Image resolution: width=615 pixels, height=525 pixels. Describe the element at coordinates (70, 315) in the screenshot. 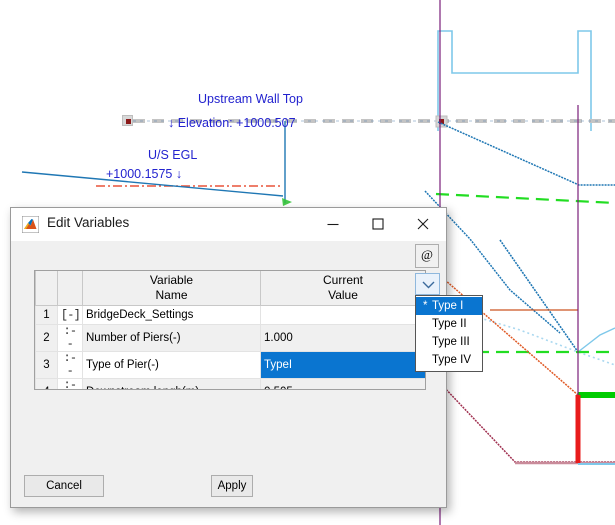

I see `row-tree-toggle: [-]` at that location.